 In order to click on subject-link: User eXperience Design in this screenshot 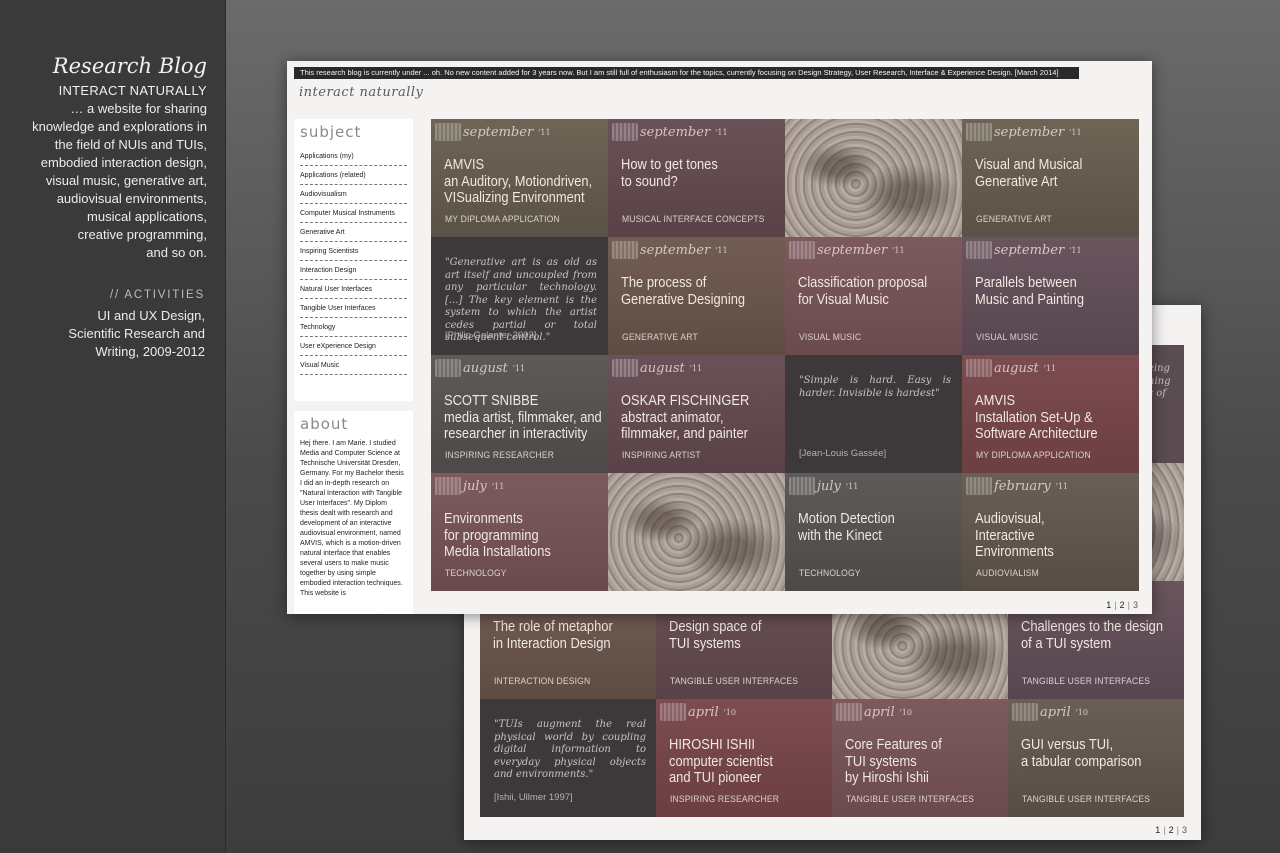, I will do `click(353, 346)`.